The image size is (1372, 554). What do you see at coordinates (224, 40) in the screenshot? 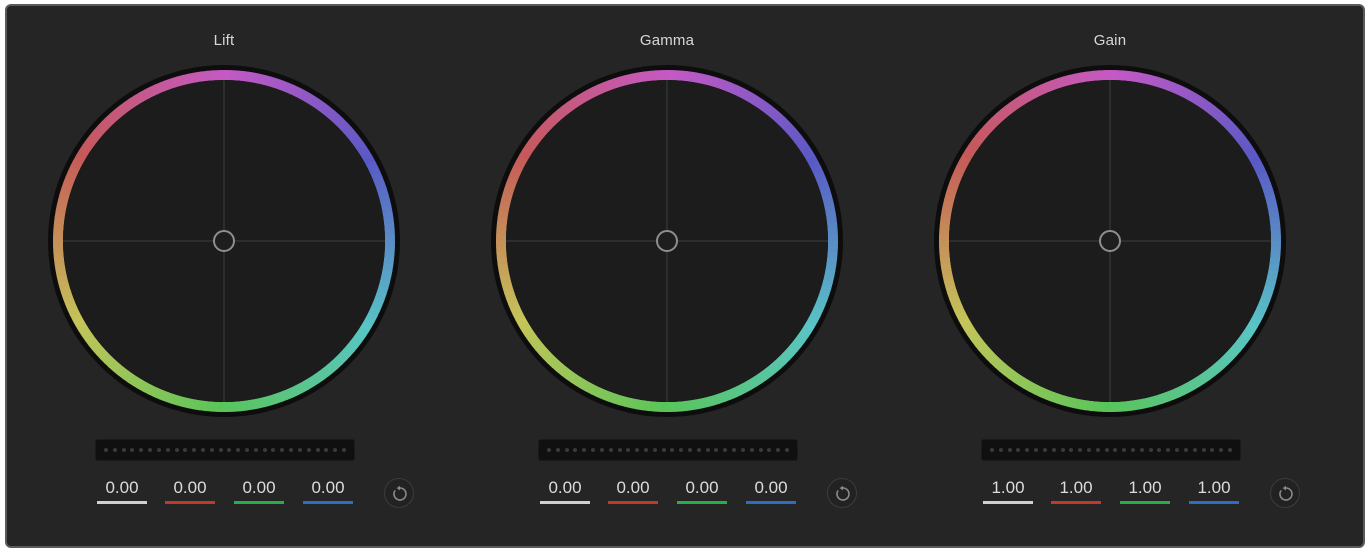
I see `wheel-title: Lift` at bounding box center [224, 40].